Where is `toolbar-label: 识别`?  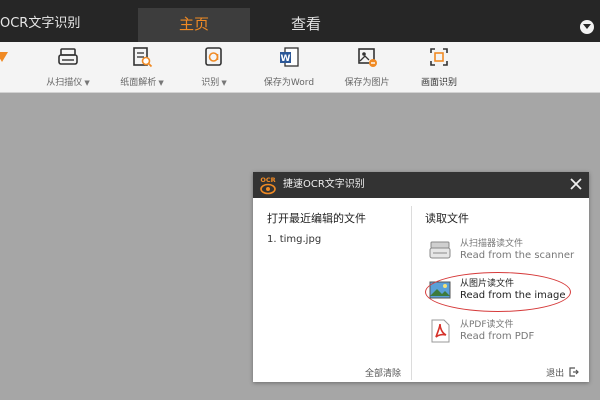 toolbar-label: 识别 is located at coordinates (210, 83).